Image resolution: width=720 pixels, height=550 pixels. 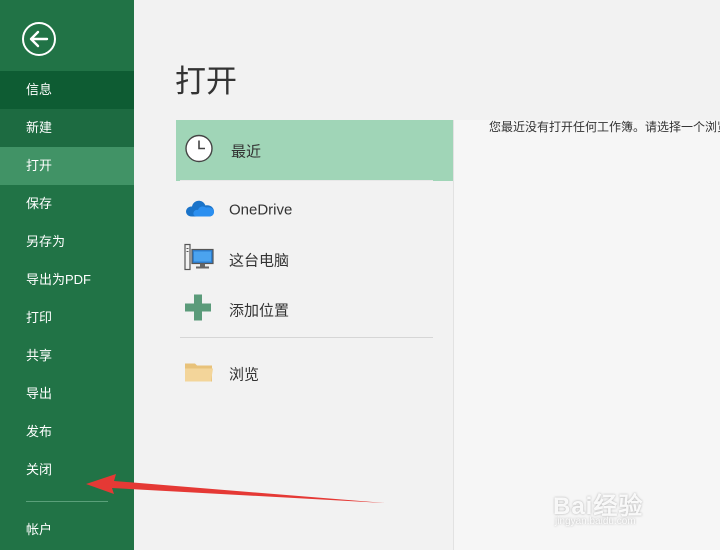 I want to click on sidebar-item-save: 保存, so click(x=67, y=204).